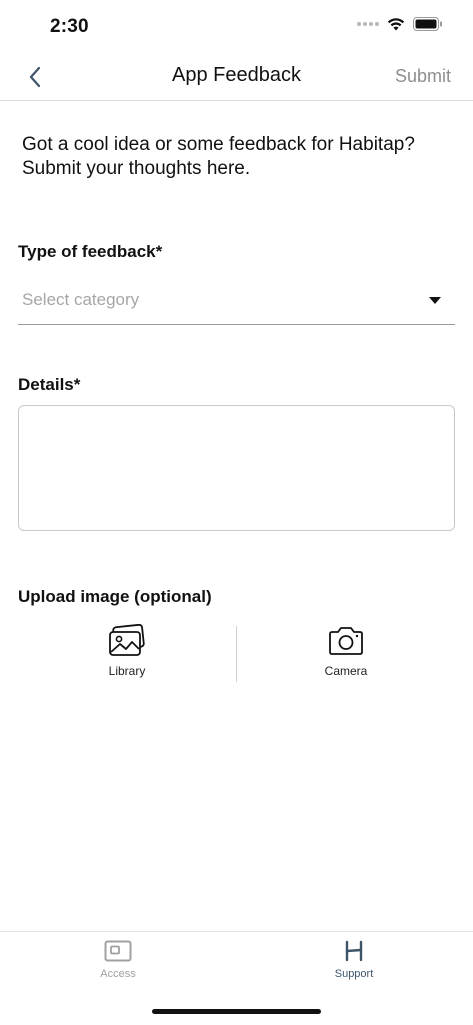 This screenshot has width=473, height=1025. Describe the element at coordinates (118, 965) in the screenshot. I see `tab-access: Access` at that location.